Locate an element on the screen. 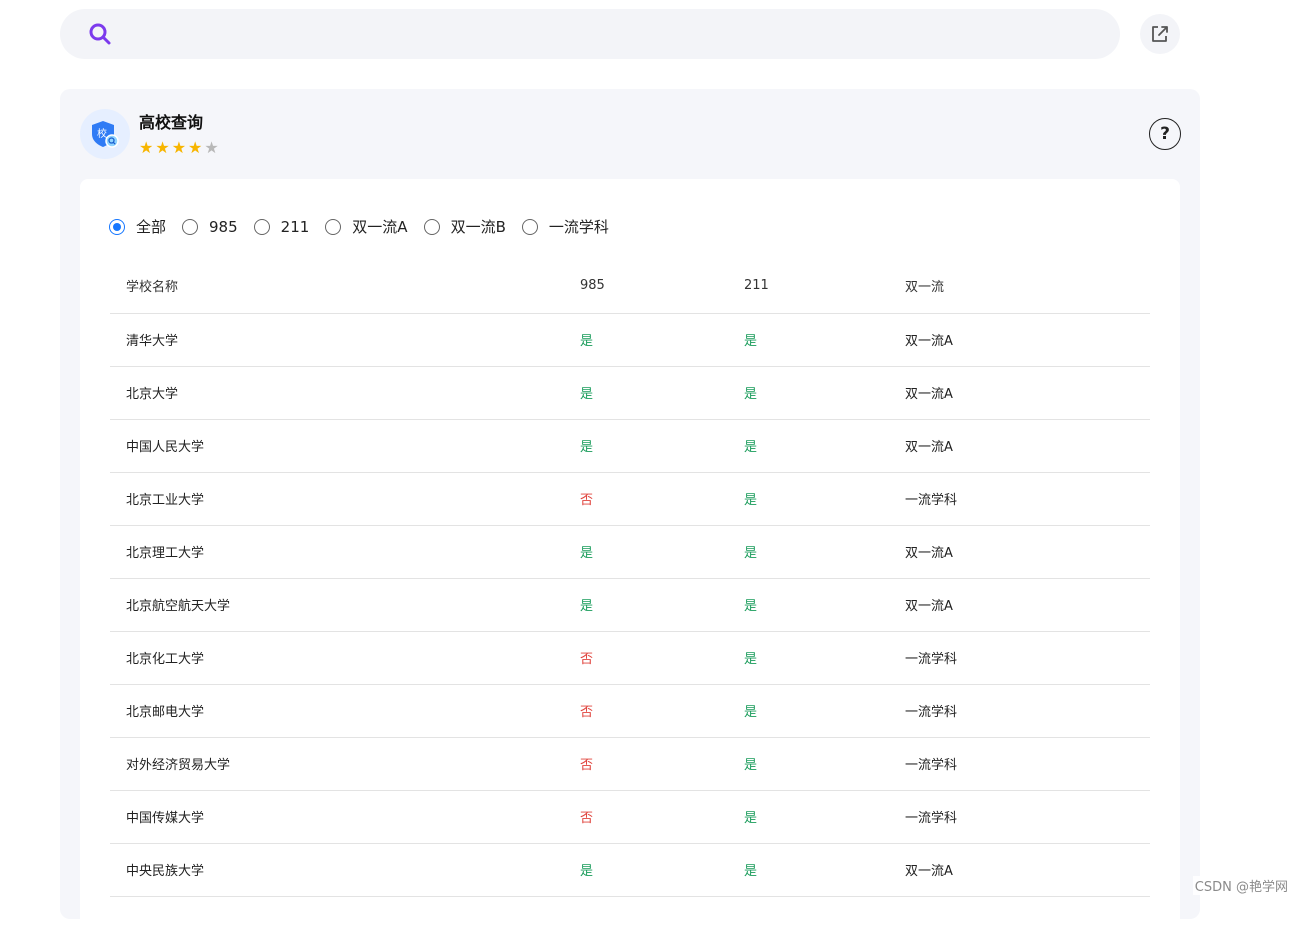  header-211: 211 is located at coordinates (808, 286).